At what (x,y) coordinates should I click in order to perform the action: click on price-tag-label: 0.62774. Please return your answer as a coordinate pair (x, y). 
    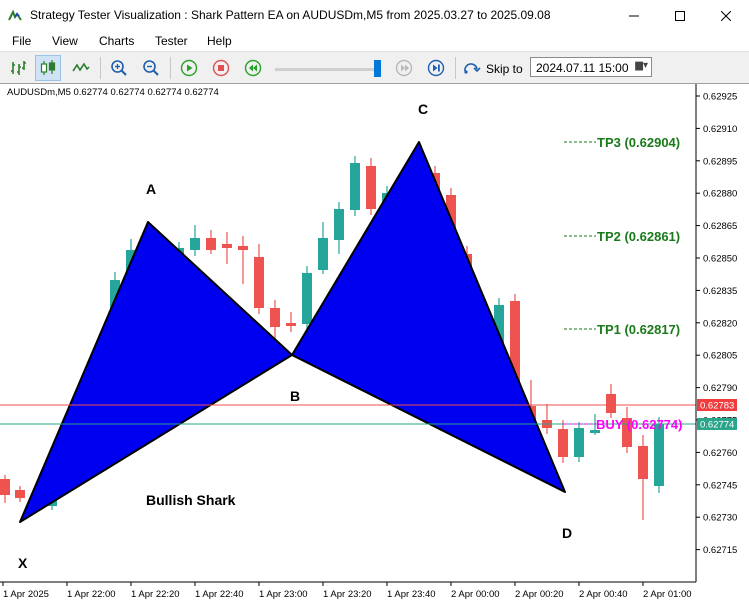
    Looking at the image, I should click on (717, 425).